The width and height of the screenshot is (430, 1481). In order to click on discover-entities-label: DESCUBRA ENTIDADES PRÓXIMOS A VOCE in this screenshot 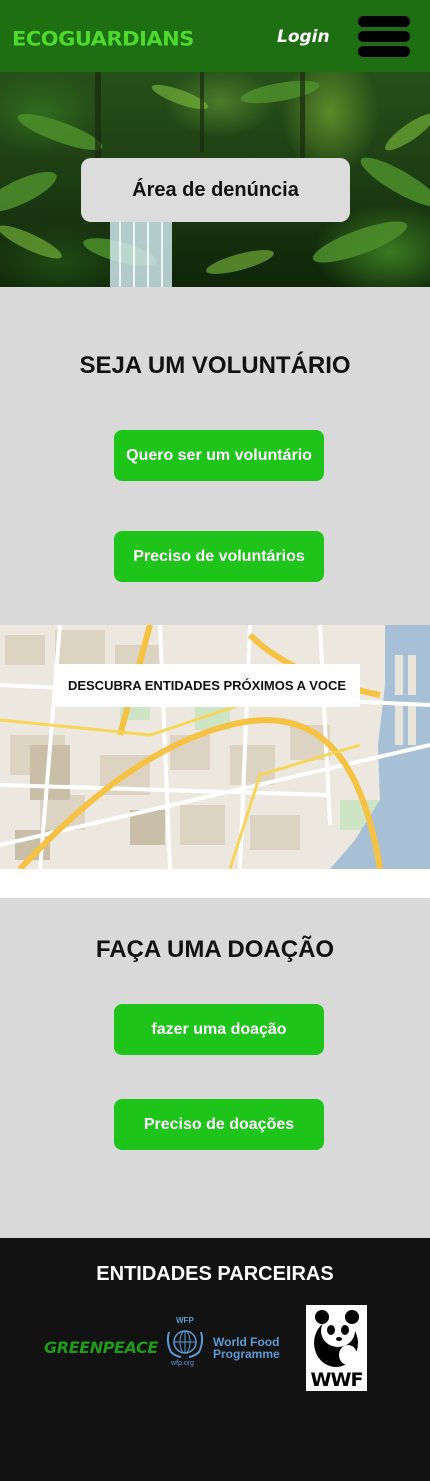, I will do `click(207, 685)`.